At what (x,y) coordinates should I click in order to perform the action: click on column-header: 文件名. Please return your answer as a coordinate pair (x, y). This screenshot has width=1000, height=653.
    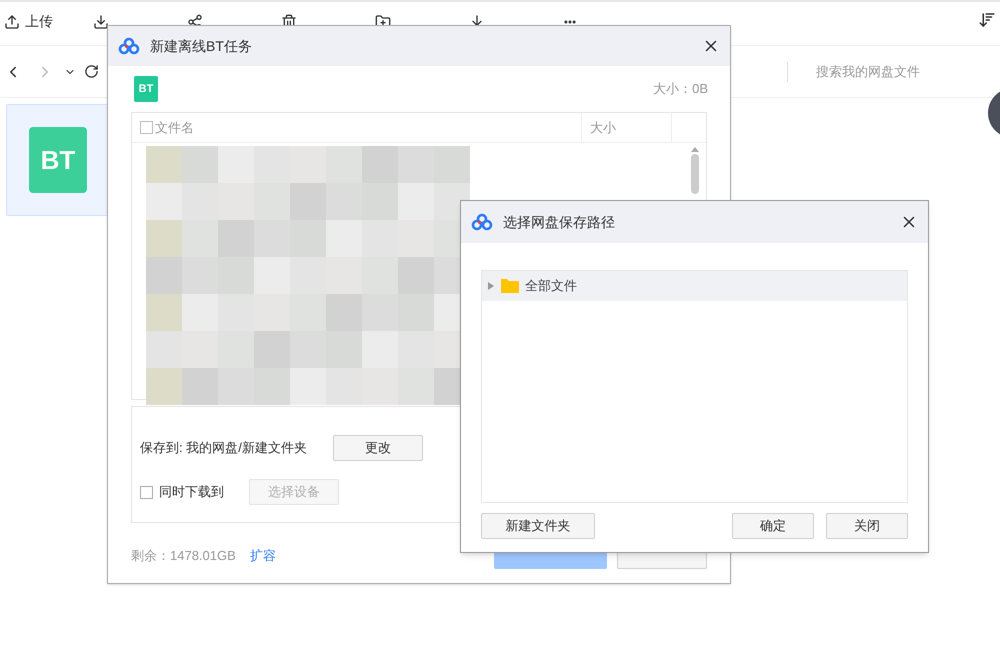
    Looking at the image, I should click on (174, 127).